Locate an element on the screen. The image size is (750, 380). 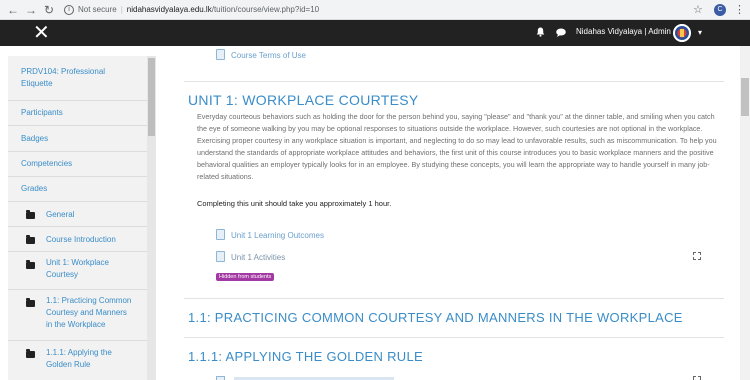
unit-title: UNIT 1: WORKPLACE COURTESY is located at coordinates (303, 100).